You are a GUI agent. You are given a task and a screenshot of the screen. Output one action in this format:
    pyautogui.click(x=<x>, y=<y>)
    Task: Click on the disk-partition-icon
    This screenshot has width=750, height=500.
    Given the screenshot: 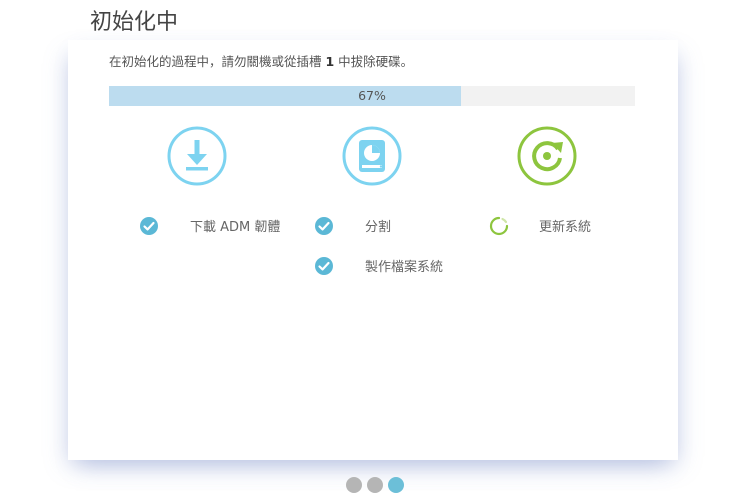 What is the action you would take?
    pyautogui.click(x=372, y=156)
    